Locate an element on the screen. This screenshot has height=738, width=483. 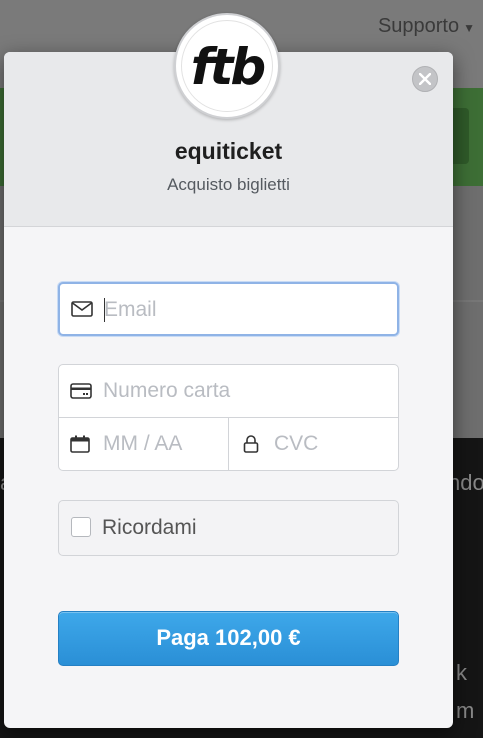
close-button is located at coordinates (425, 79).